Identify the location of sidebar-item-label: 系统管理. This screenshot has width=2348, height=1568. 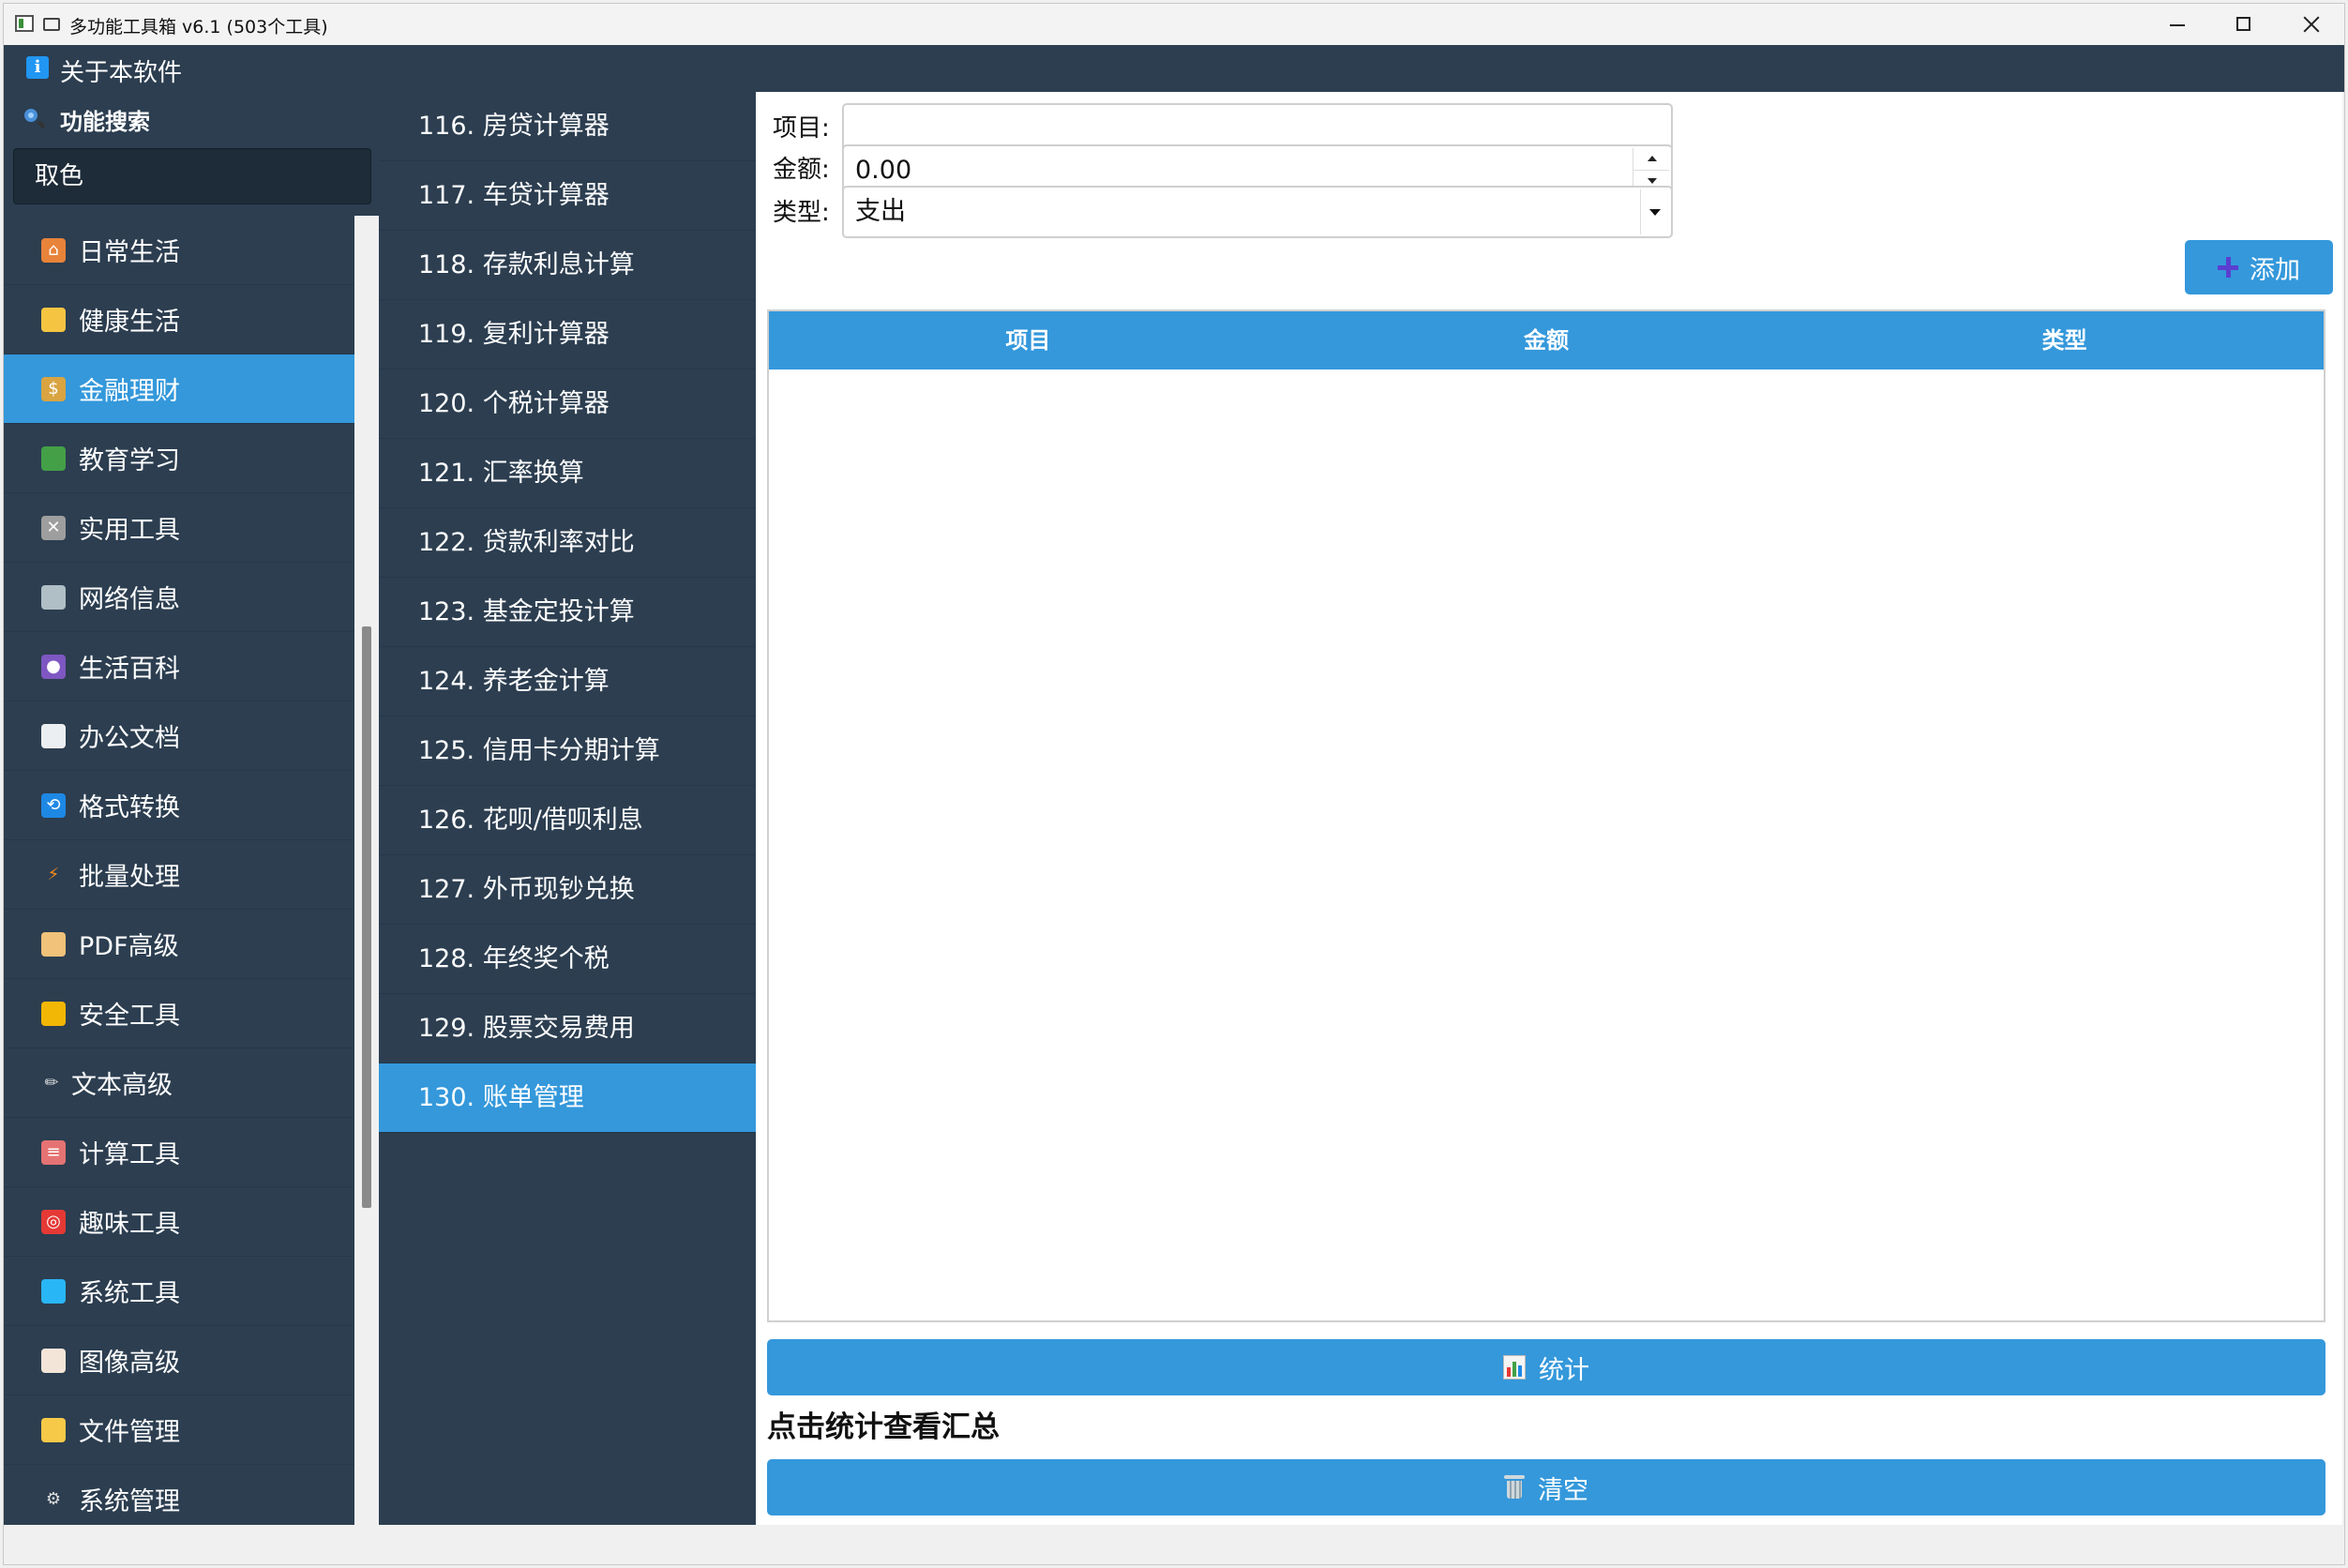
(129, 1501).